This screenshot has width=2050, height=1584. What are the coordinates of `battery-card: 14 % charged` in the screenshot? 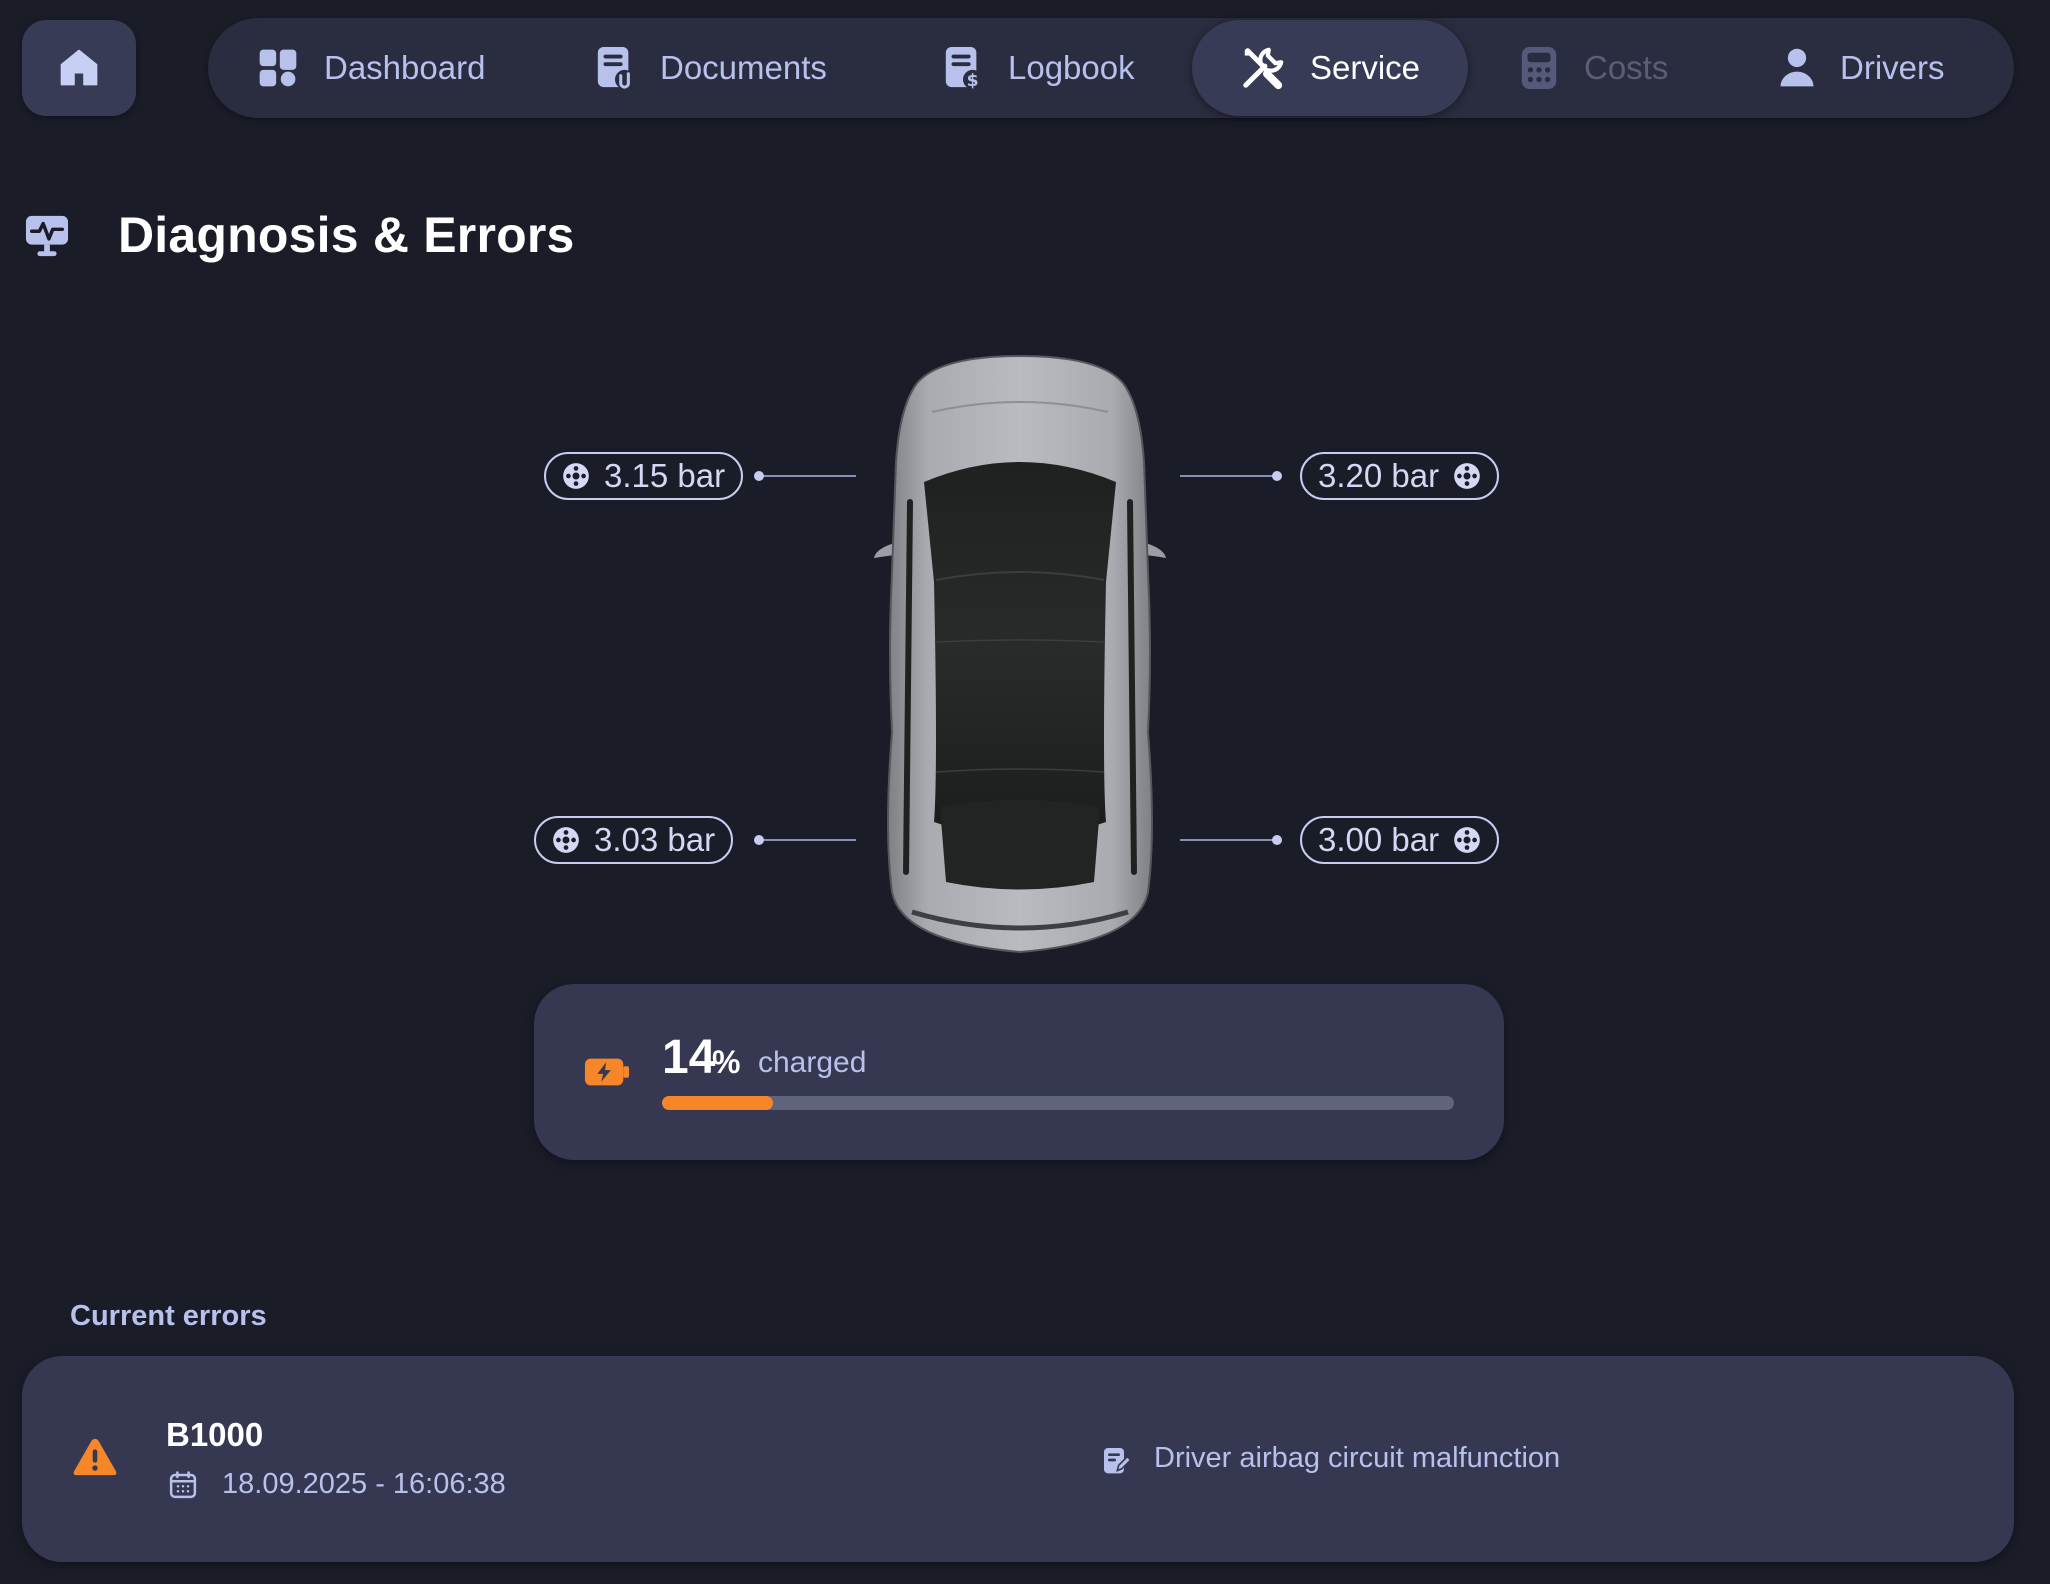 It's located at (1019, 1072).